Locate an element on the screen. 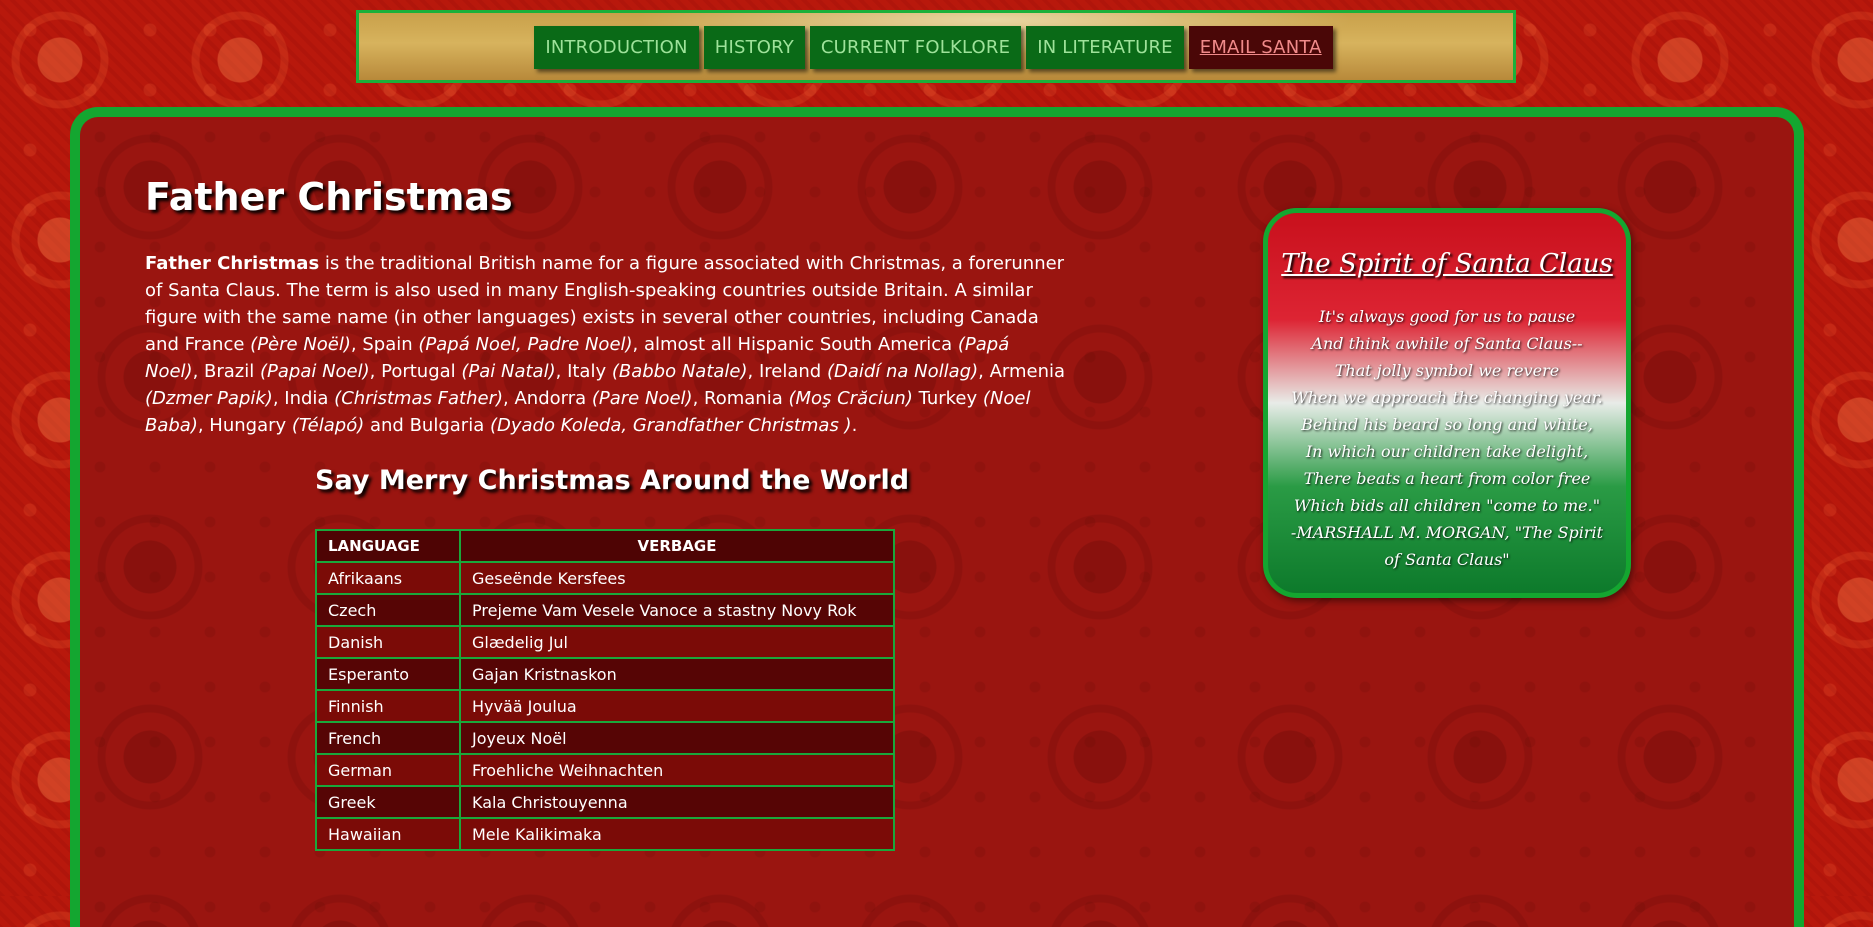 This screenshot has height=927, width=1873. column-header-language: LANGUAGE is located at coordinates (388, 546).